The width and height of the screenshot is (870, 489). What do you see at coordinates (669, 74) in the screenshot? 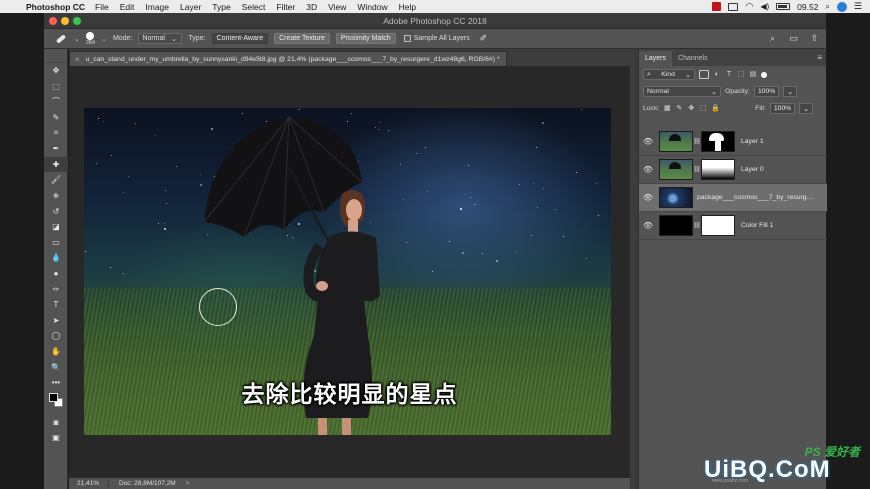
I see `filter-kind-select: ⌕ Kind ⌄` at bounding box center [669, 74].